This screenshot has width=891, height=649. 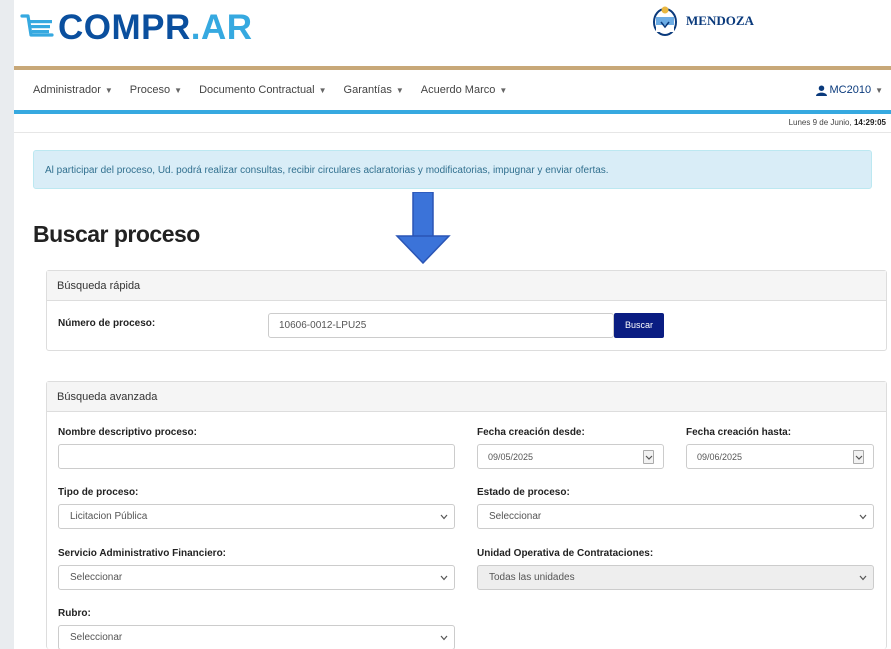 I want to click on saf-label: Servicio Administrativo Financiero:, so click(x=142, y=553).